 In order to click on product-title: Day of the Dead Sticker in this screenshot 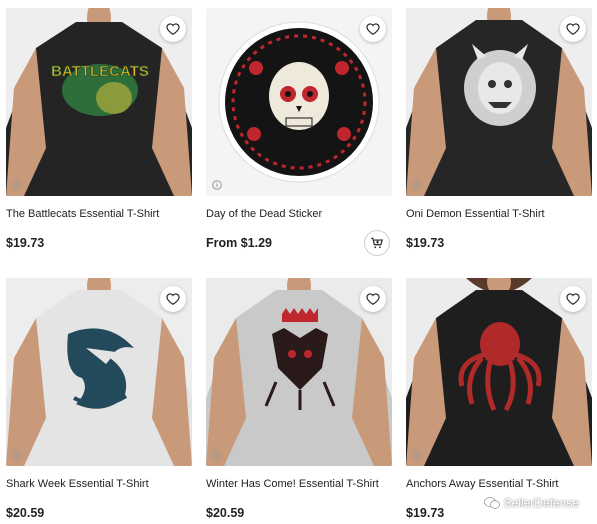, I will do `click(298, 214)`.